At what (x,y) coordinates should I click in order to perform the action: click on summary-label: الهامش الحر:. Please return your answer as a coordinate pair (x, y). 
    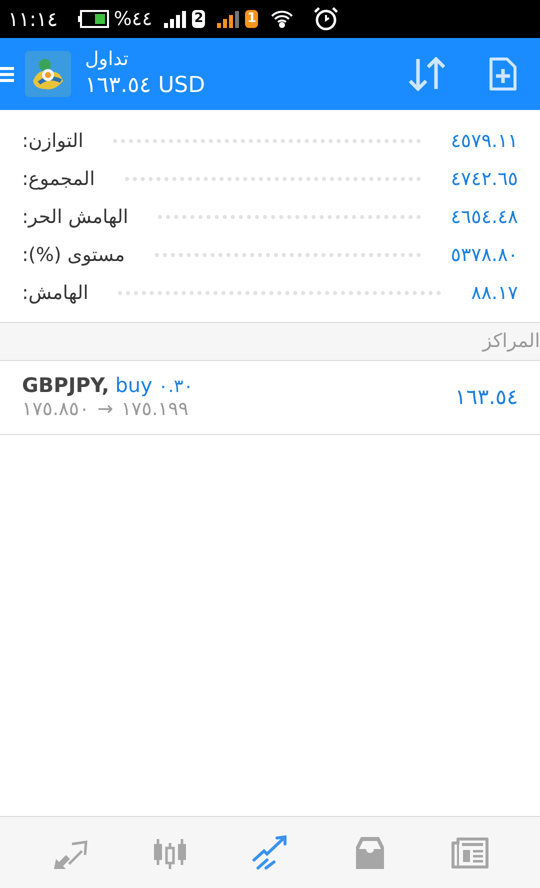
    Looking at the image, I should click on (75, 217).